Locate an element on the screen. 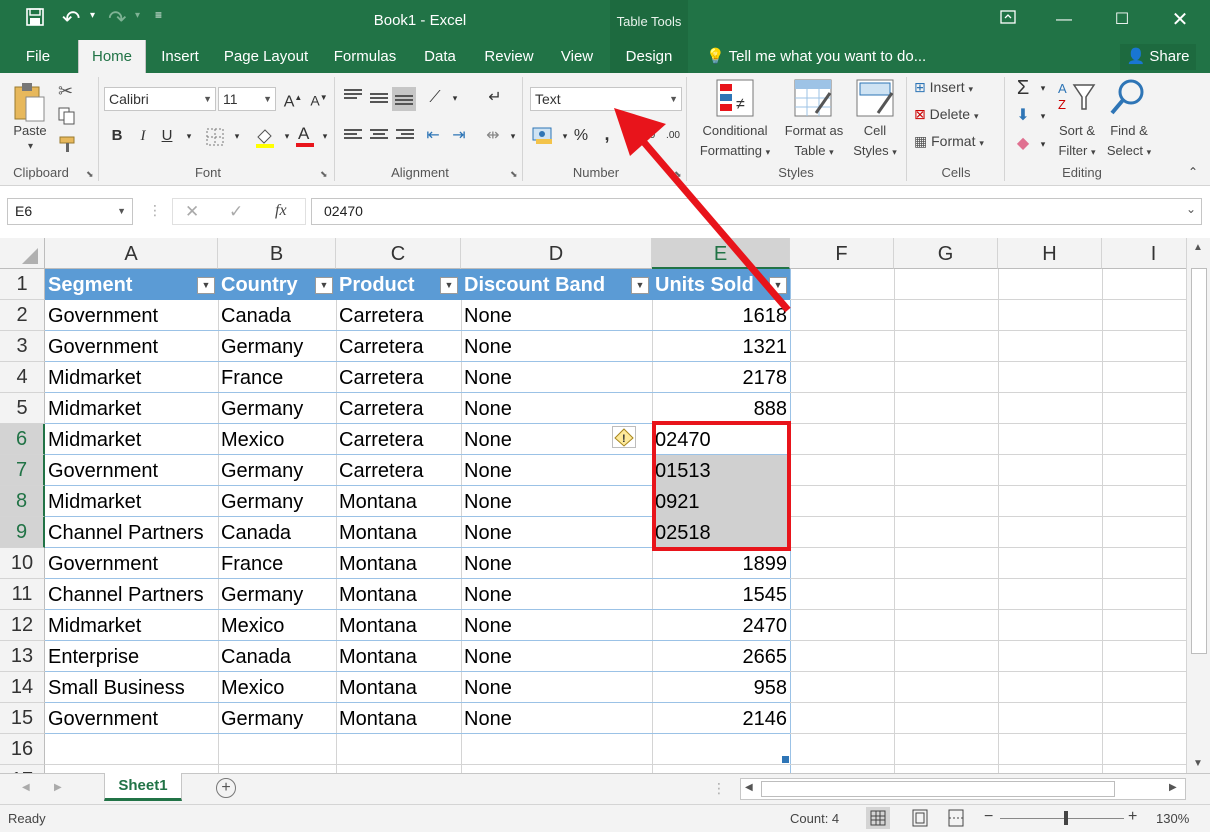 This screenshot has height=832, width=1210. sheet-tab-sheet1: Sheet1 is located at coordinates (143, 787).